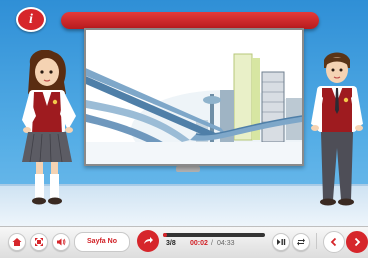  I want to click on chevron-left-icon, so click(333, 242).